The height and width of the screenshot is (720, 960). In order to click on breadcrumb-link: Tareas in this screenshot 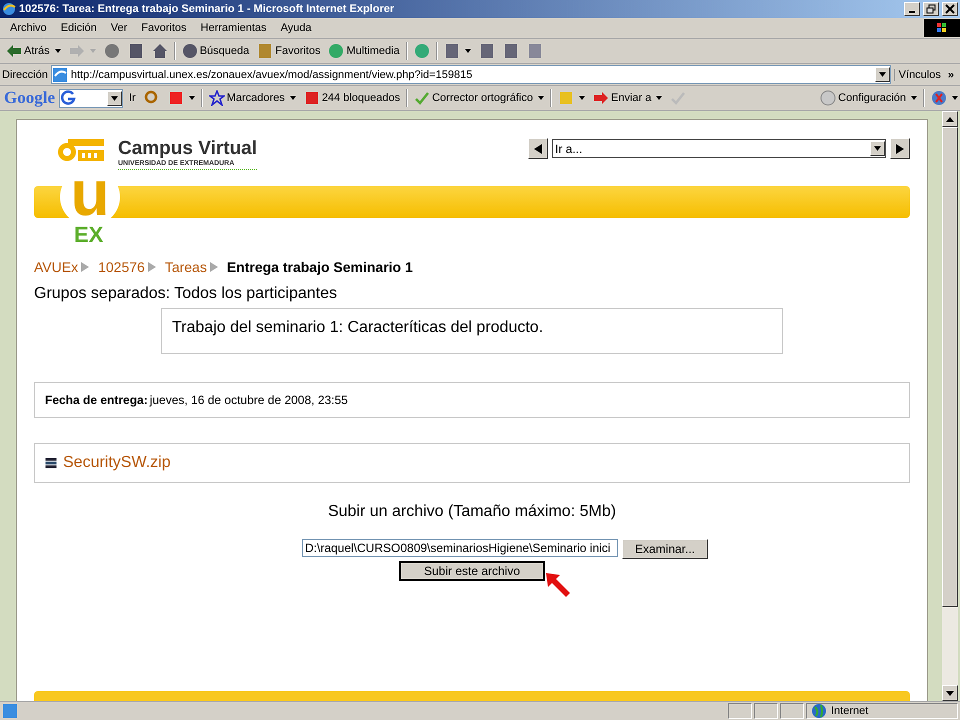, I will do `click(185, 267)`.